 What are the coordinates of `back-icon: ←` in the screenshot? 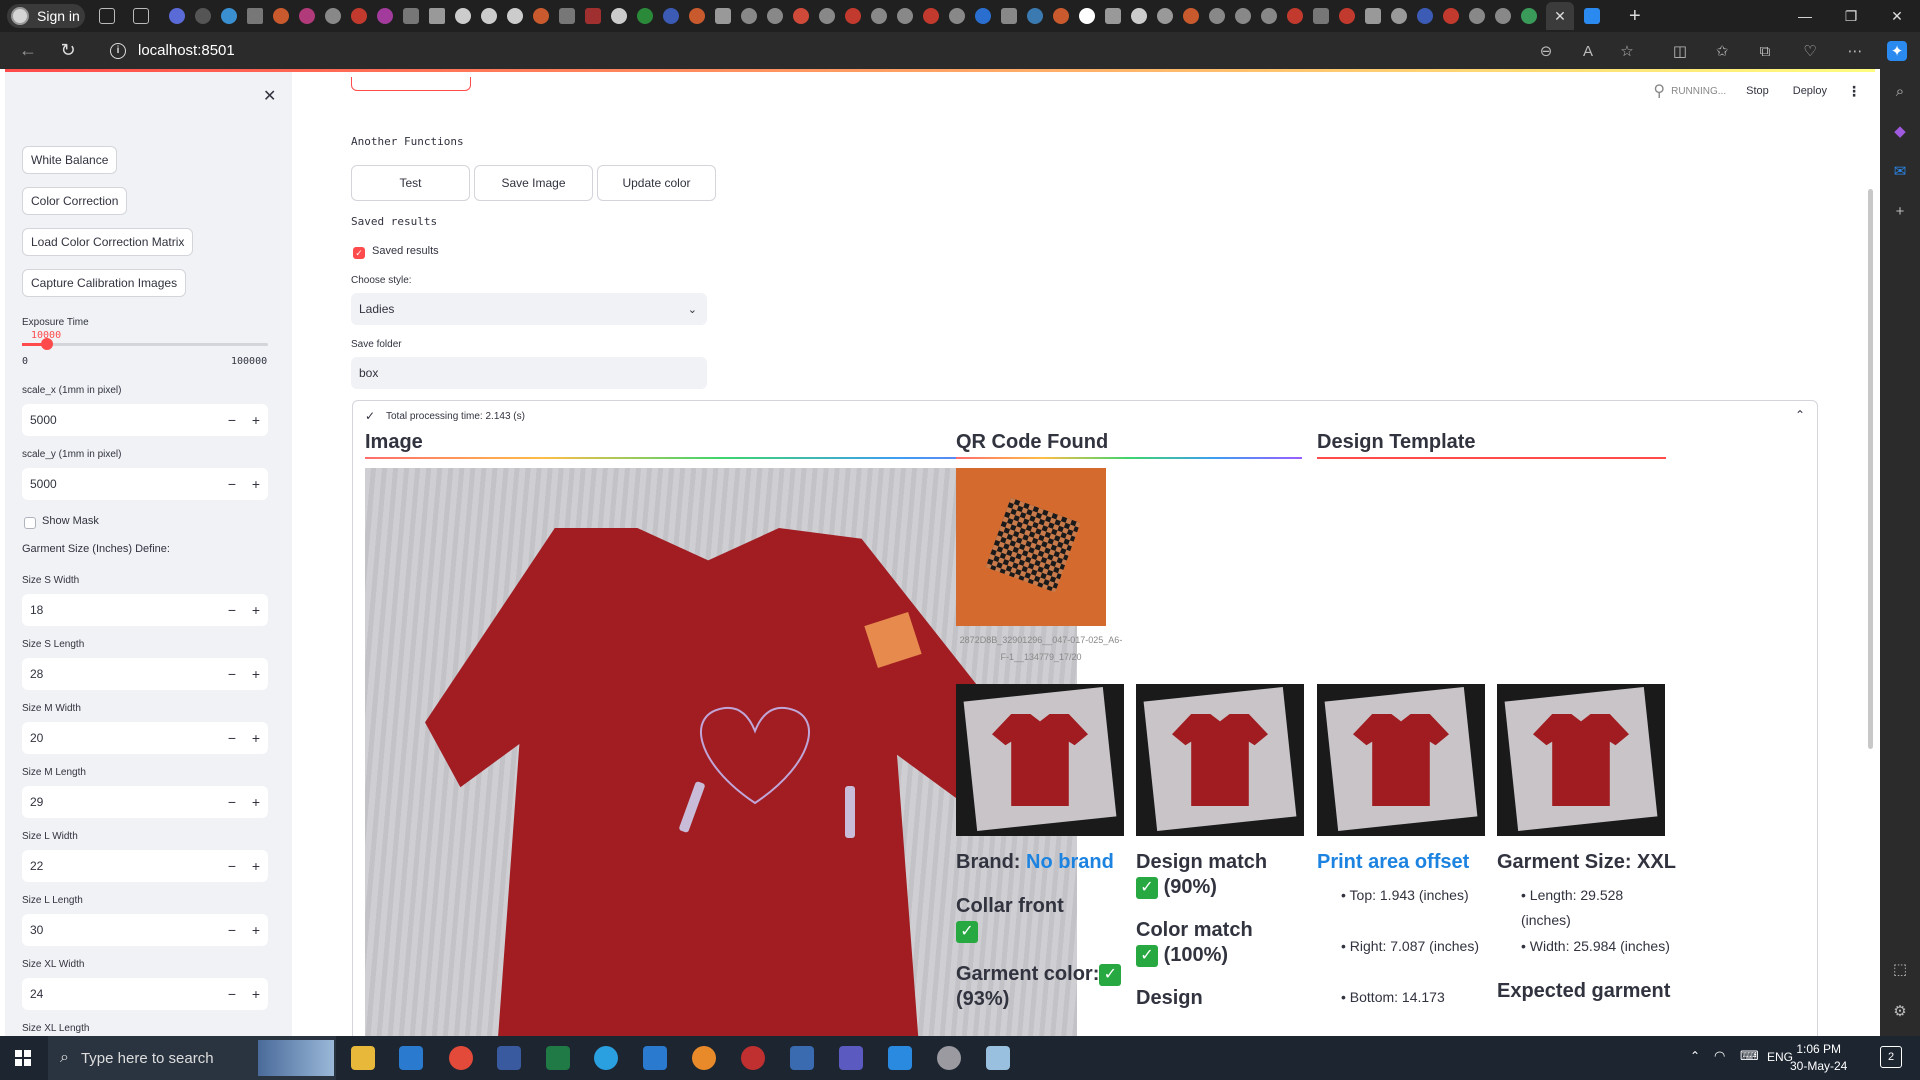 It's located at (28, 51).